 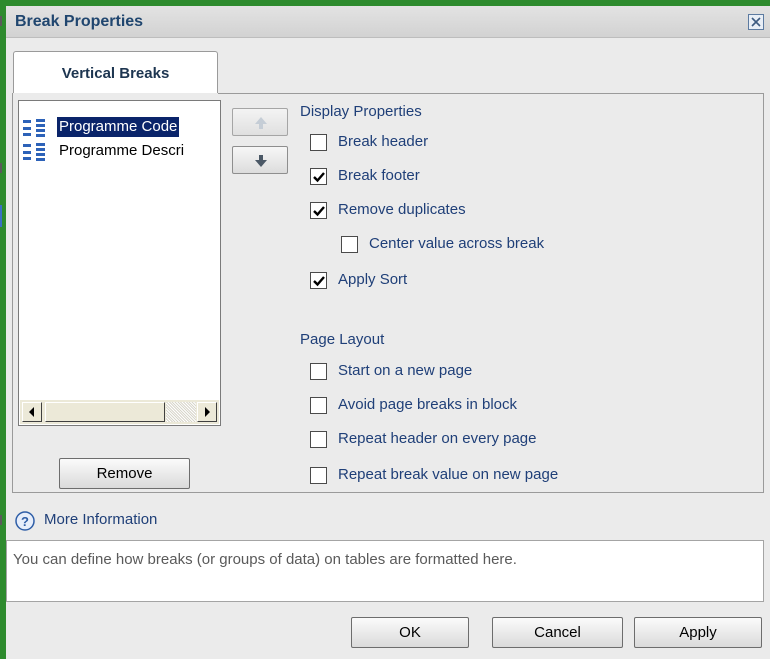 I want to click on avoid-page-breaks-label: Avoid page breaks in block, so click(x=428, y=404).